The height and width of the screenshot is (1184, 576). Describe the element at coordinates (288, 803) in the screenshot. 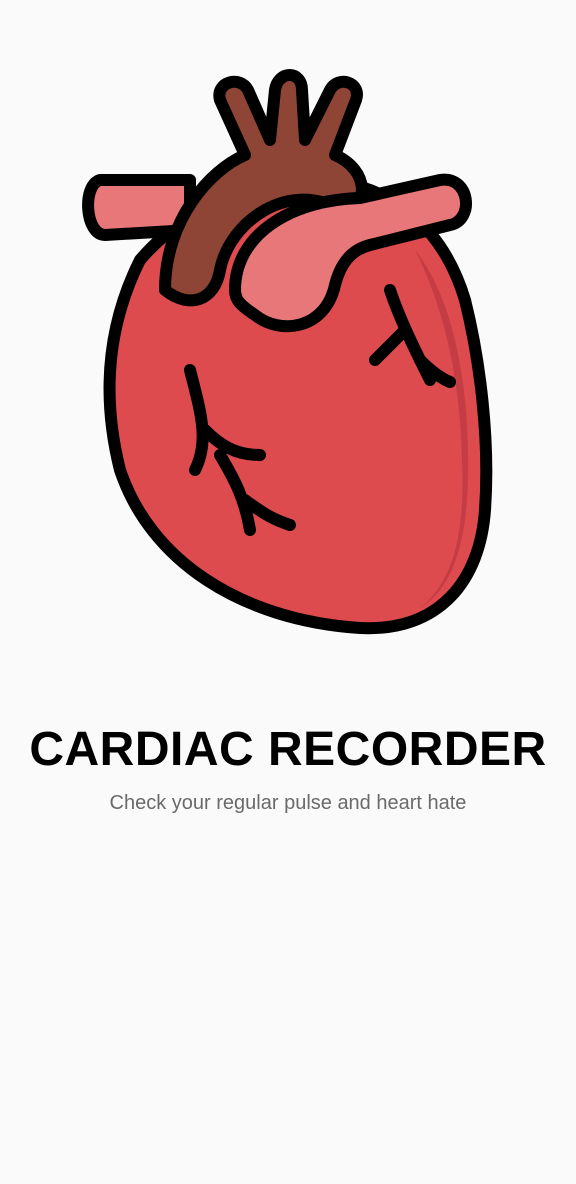

I see `app-subtitle: Check your regular pulse and heart hate` at that location.